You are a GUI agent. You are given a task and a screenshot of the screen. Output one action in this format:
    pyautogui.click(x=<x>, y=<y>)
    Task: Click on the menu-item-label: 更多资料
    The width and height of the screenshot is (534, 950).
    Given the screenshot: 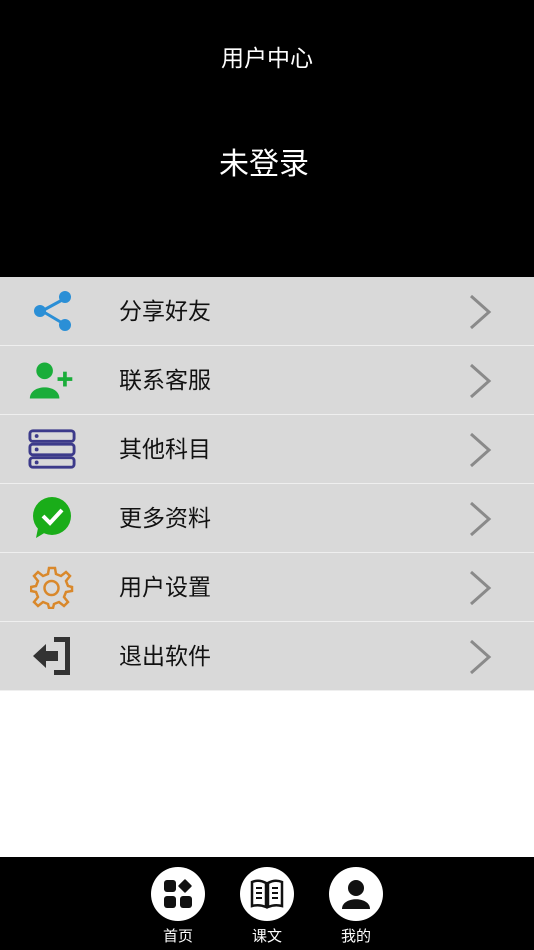 What is the action you would take?
    pyautogui.click(x=165, y=519)
    